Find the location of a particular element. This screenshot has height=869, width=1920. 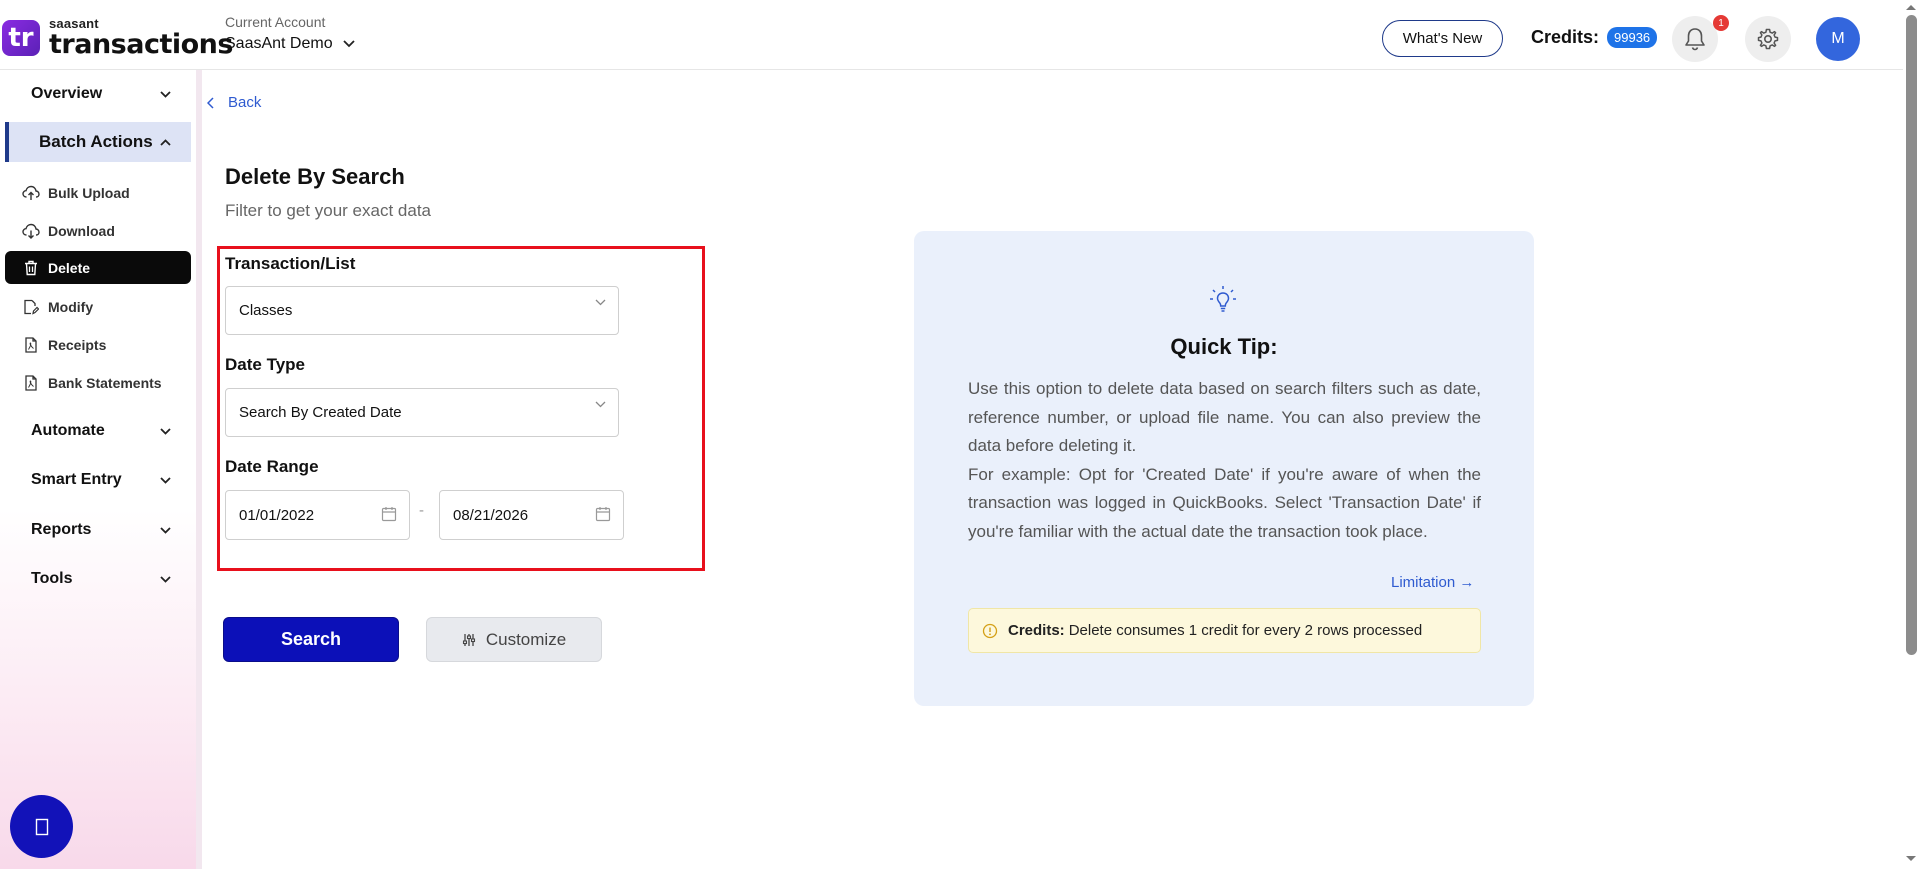

quick-tip-title: Quick Tip: is located at coordinates (1224, 346).